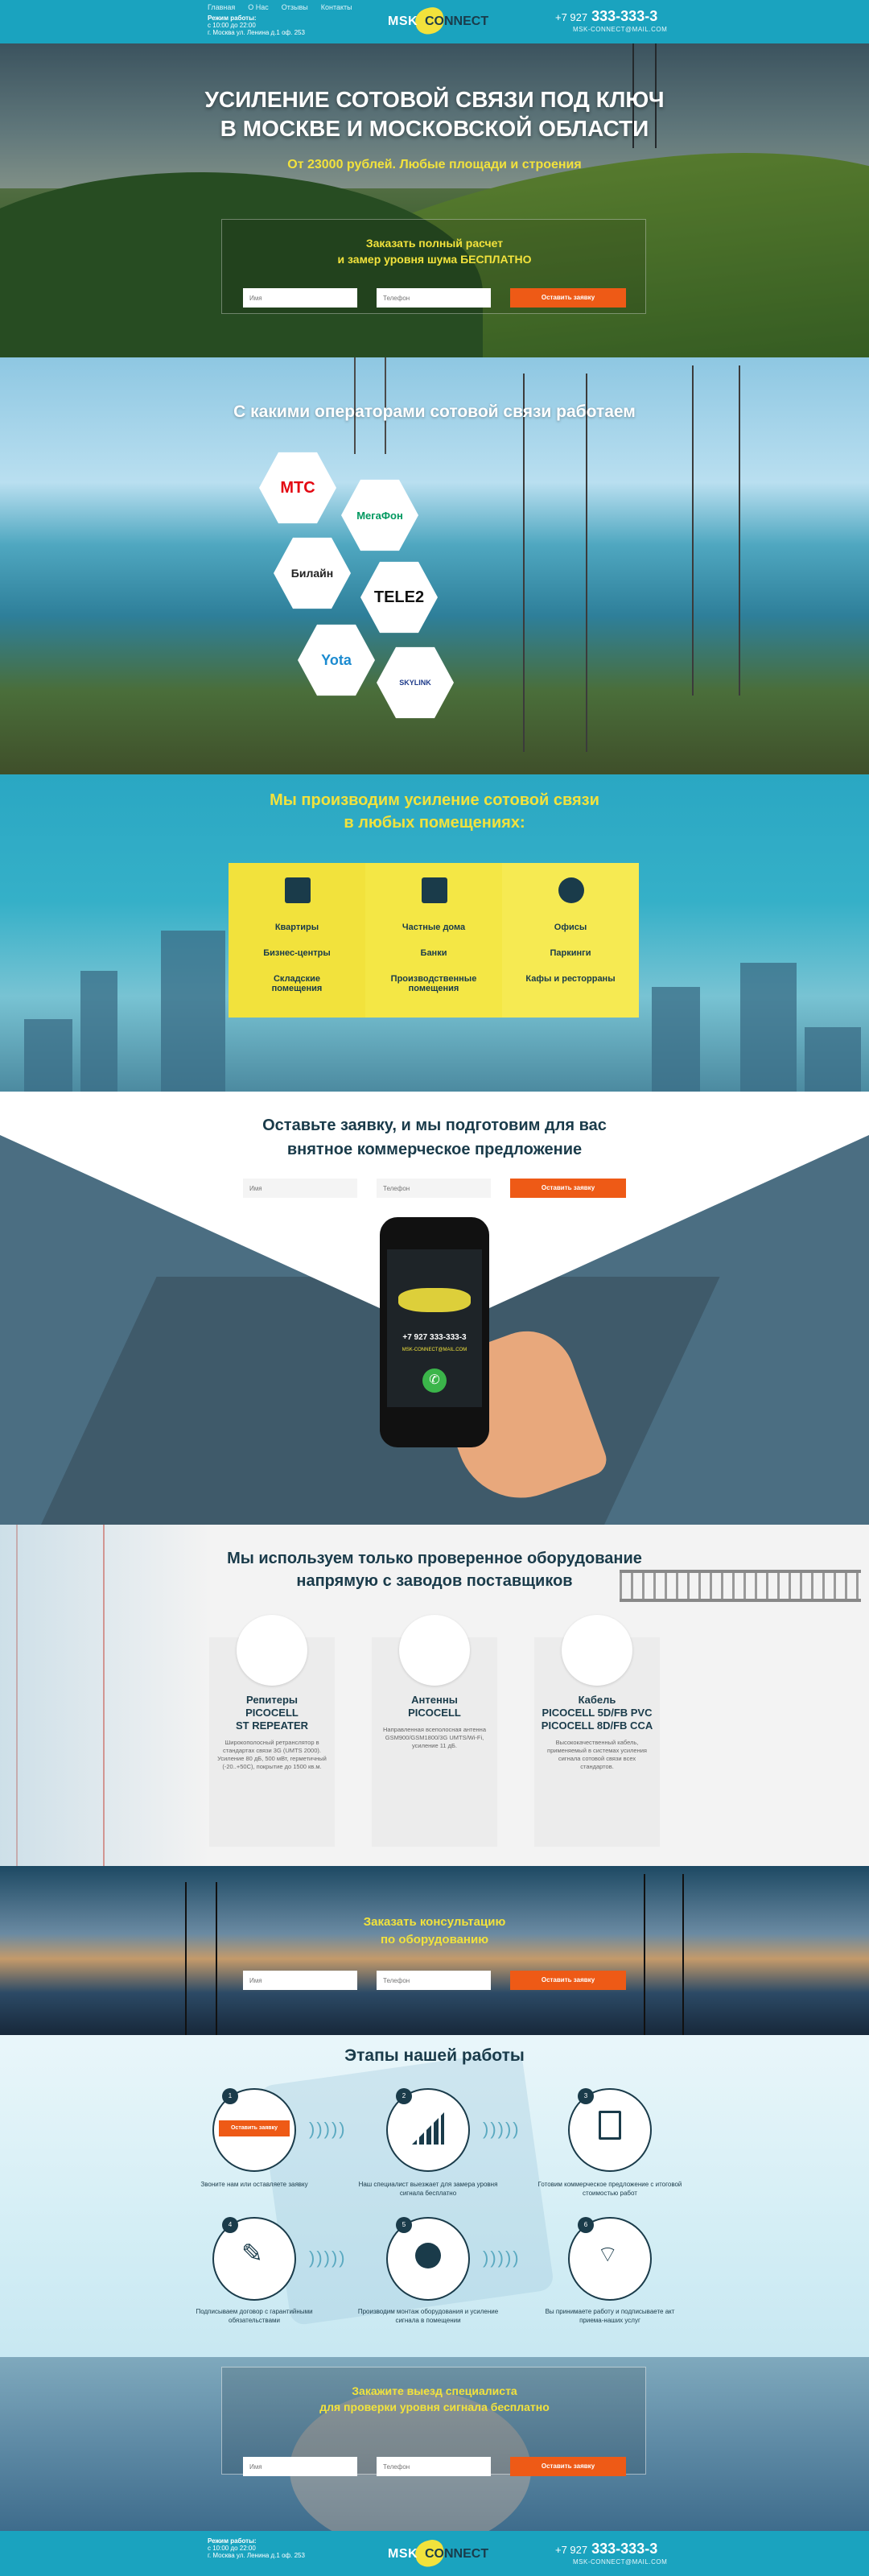 The width and height of the screenshot is (869, 2576). Describe the element at coordinates (297, 953) in the screenshot. I see `premises-item: Бизнес-центры` at that location.